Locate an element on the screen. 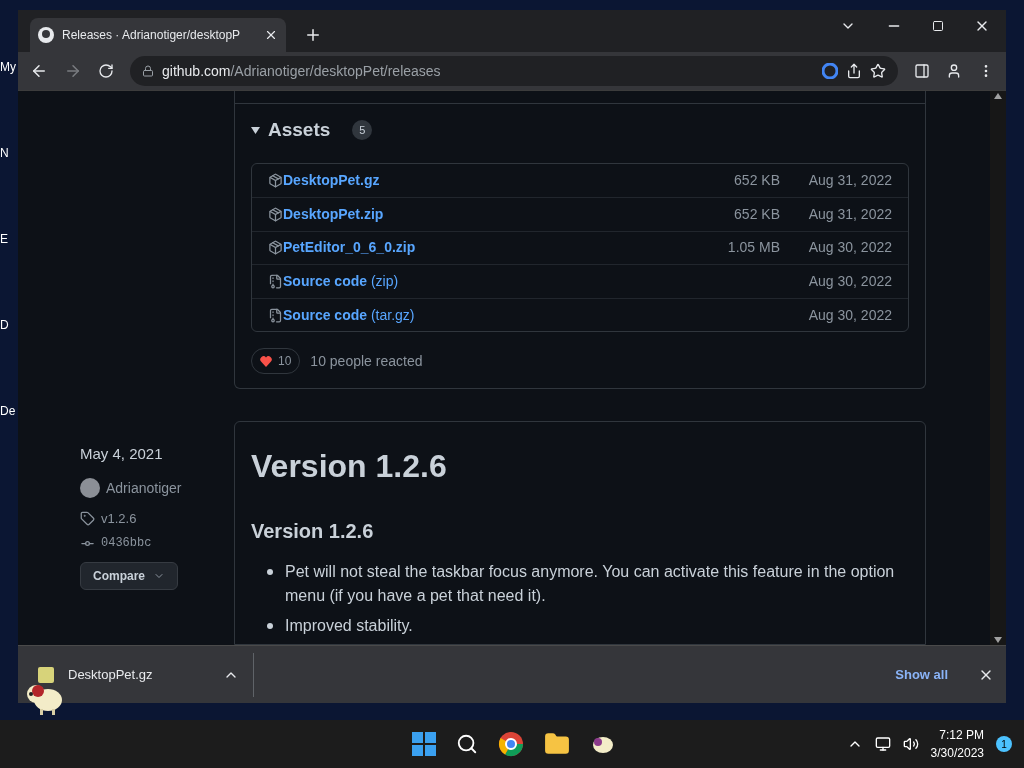 This screenshot has width=1024, height=768. author-link: Adrianotiger is located at coordinates (144, 488).